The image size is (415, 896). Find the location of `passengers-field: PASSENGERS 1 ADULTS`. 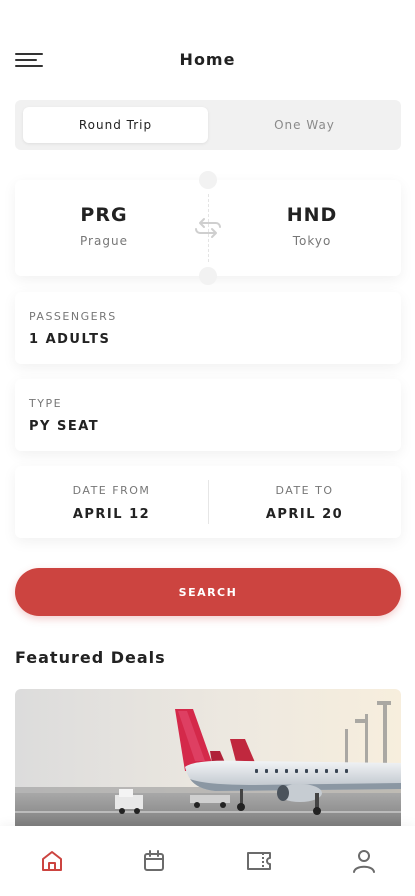

passengers-field: PASSENGERS 1 ADULTS is located at coordinates (208, 328).